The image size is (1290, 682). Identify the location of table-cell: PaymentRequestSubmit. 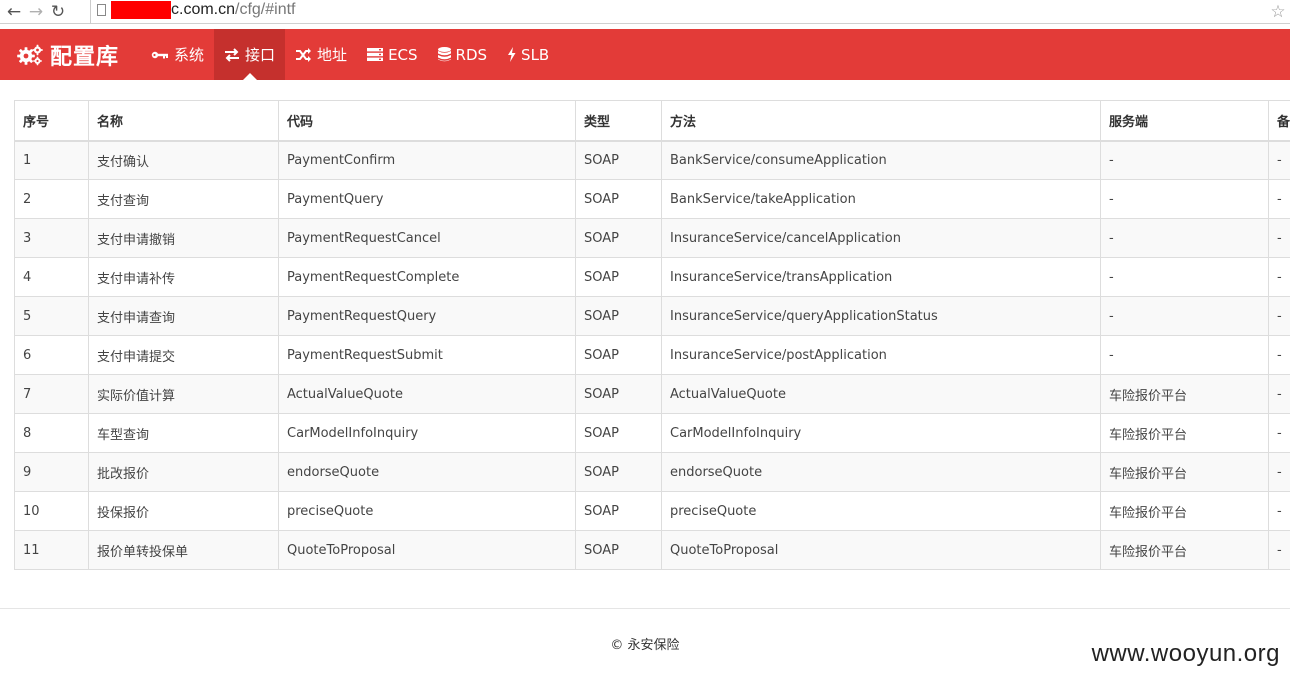
(427, 355).